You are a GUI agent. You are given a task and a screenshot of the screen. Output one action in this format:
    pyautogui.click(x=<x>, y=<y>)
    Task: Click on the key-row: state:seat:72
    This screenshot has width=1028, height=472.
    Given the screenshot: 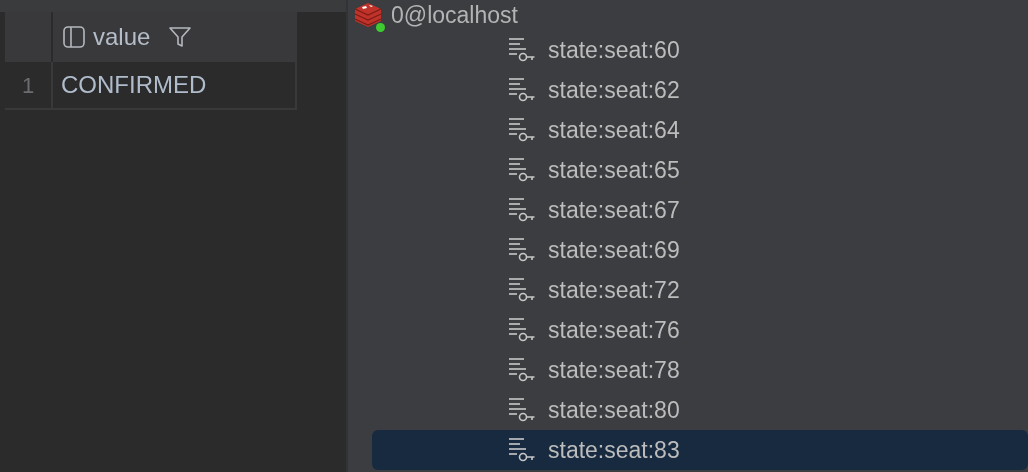 What is the action you would take?
    pyautogui.click(x=700, y=290)
    